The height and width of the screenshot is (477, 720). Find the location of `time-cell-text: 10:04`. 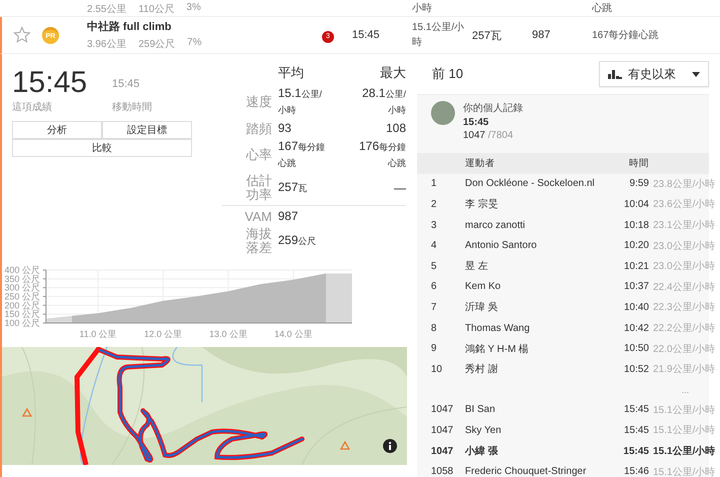

time-cell-text: 10:04 is located at coordinates (635, 204).